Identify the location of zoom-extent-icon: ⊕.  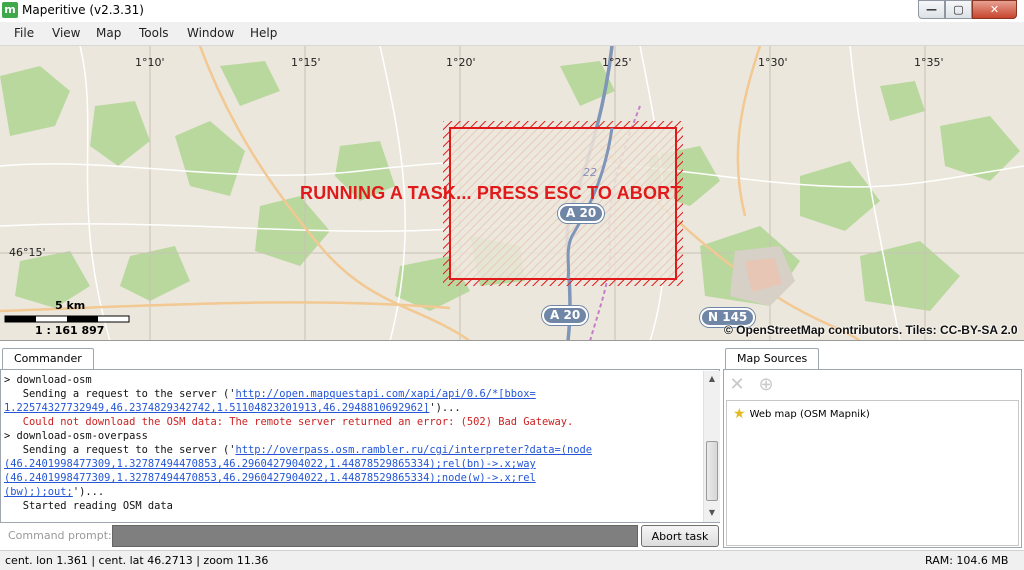
(766, 385).